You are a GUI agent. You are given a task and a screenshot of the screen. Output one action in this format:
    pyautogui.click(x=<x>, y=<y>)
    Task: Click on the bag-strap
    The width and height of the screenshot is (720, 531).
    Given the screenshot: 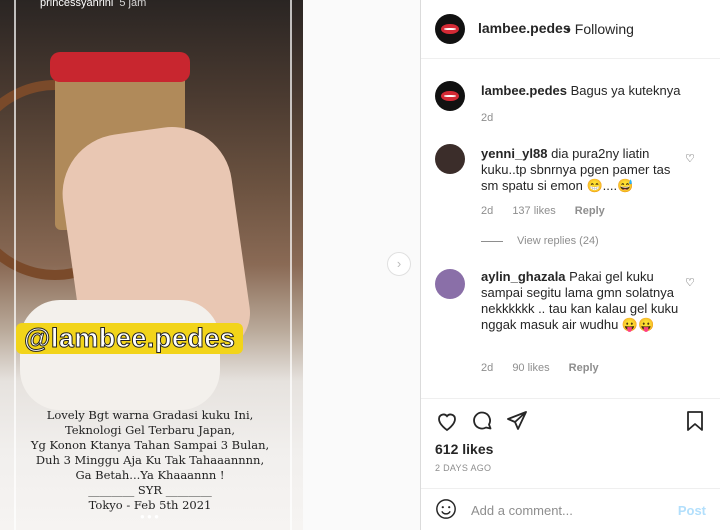 What is the action you would take?
    pyautogui.click(x=120, y=67)
    